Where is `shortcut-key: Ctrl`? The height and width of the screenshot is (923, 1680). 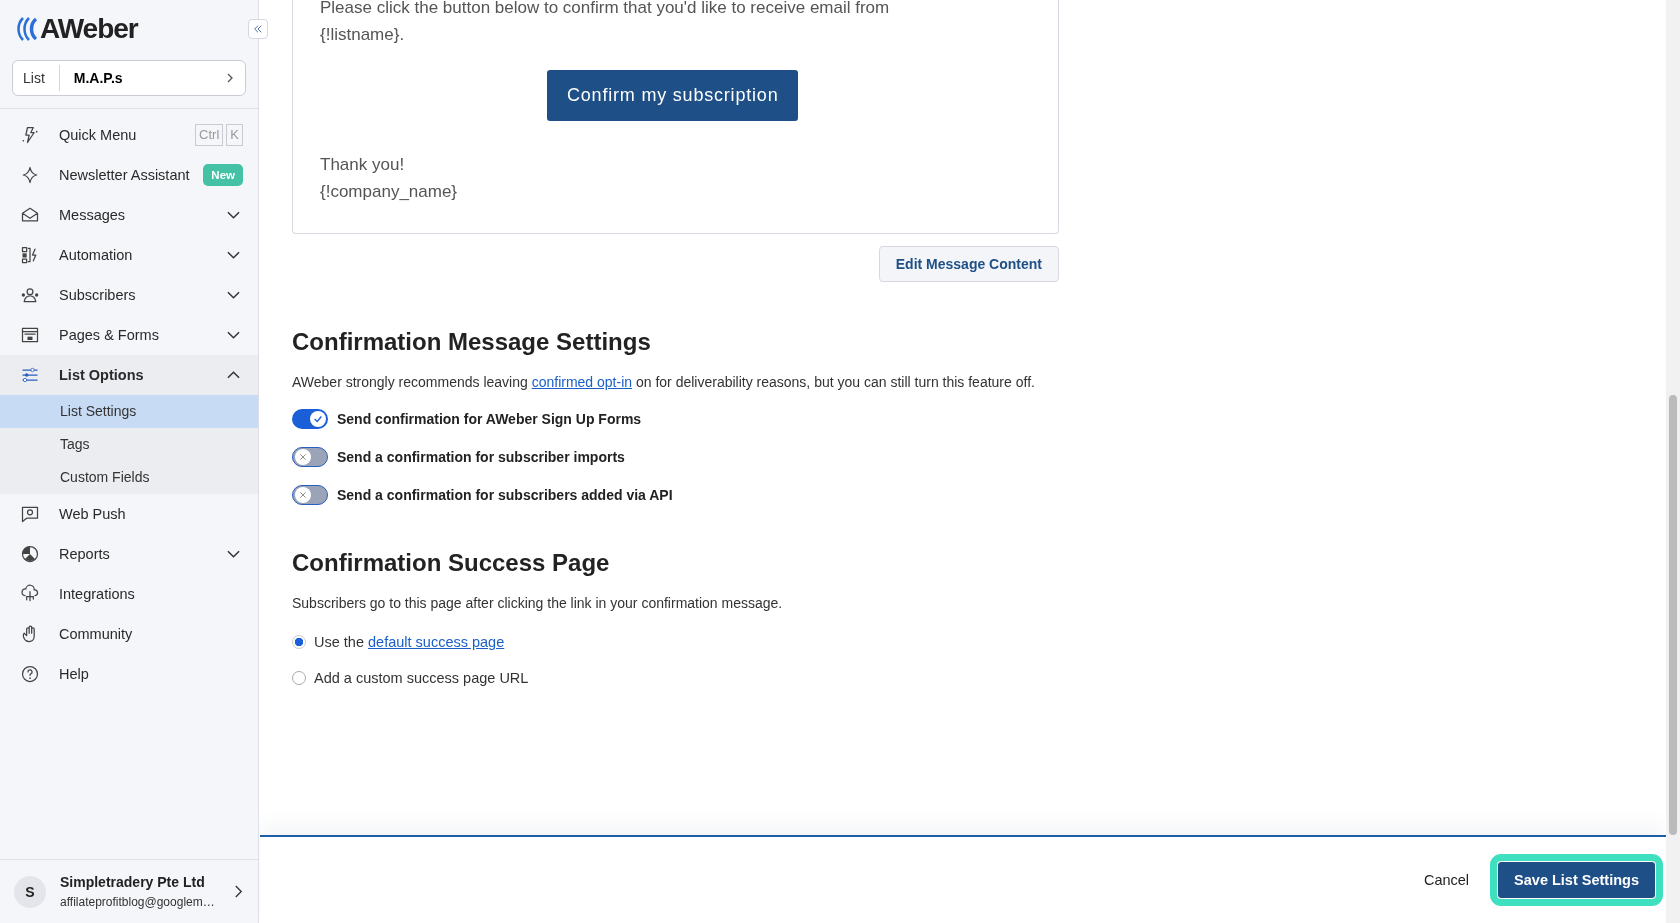 shortcut-key: Ctrl is located at coordinates (209, 135).